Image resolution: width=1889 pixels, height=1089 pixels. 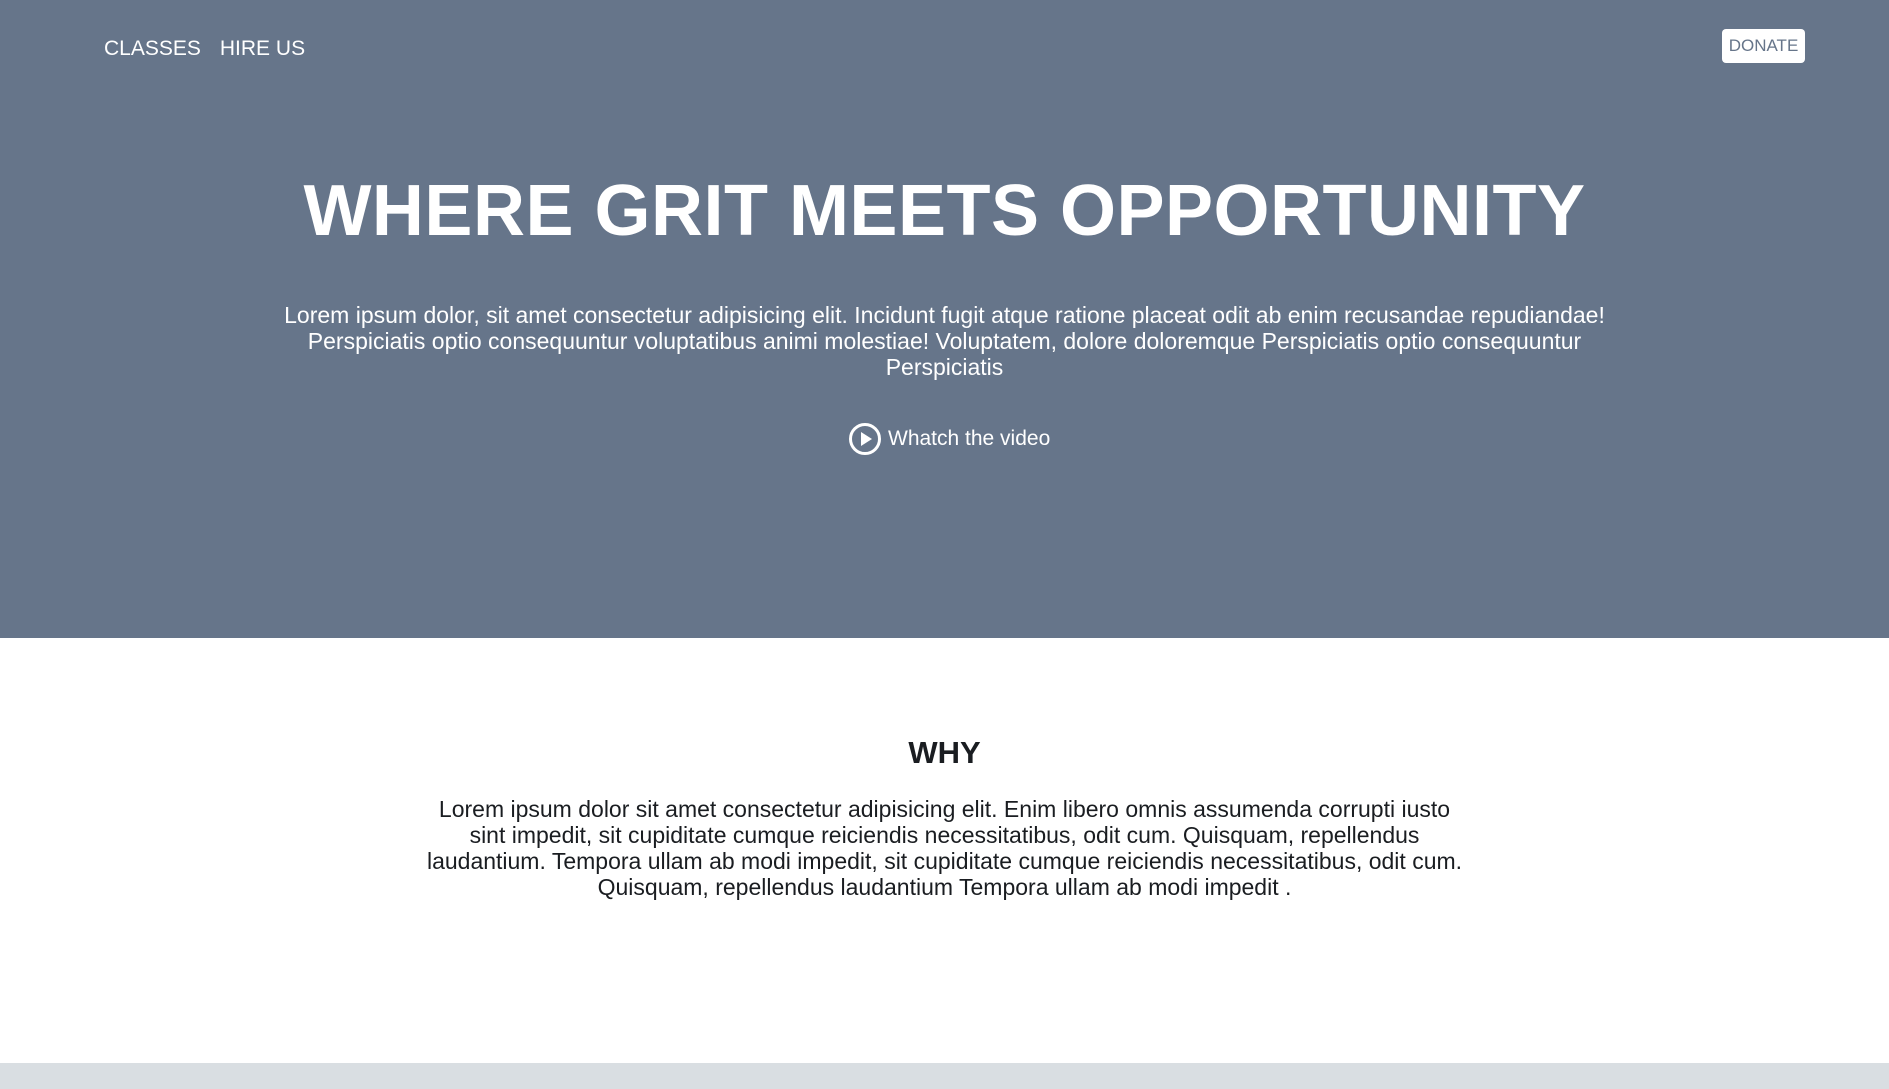 I want to click on hero-title: WHERE GRIT MEETS OPPORTUNITY, so click(x=944, y=211).